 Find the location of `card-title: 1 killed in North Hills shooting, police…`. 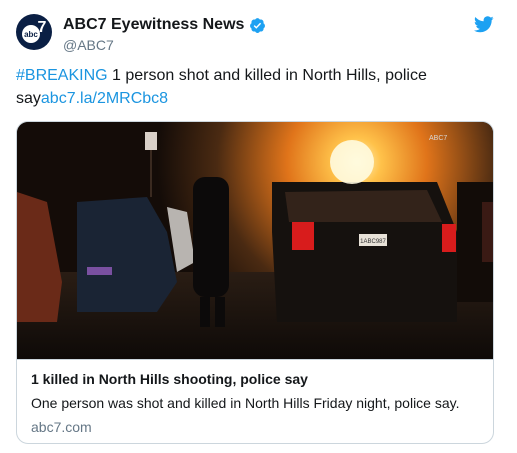

card-title: 1 killed in North Hills shooting, police… is located at coordinates (255, 379).